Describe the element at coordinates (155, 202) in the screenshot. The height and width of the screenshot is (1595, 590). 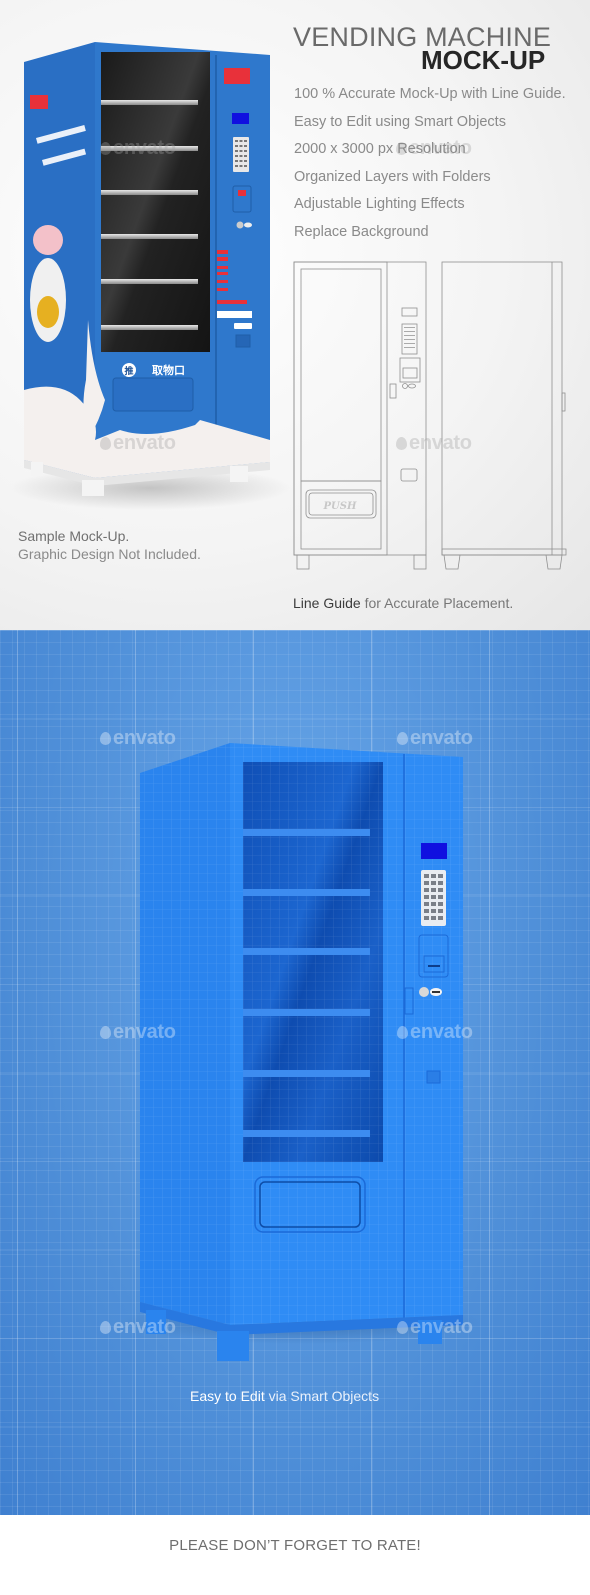
I see `display-window` at that location.